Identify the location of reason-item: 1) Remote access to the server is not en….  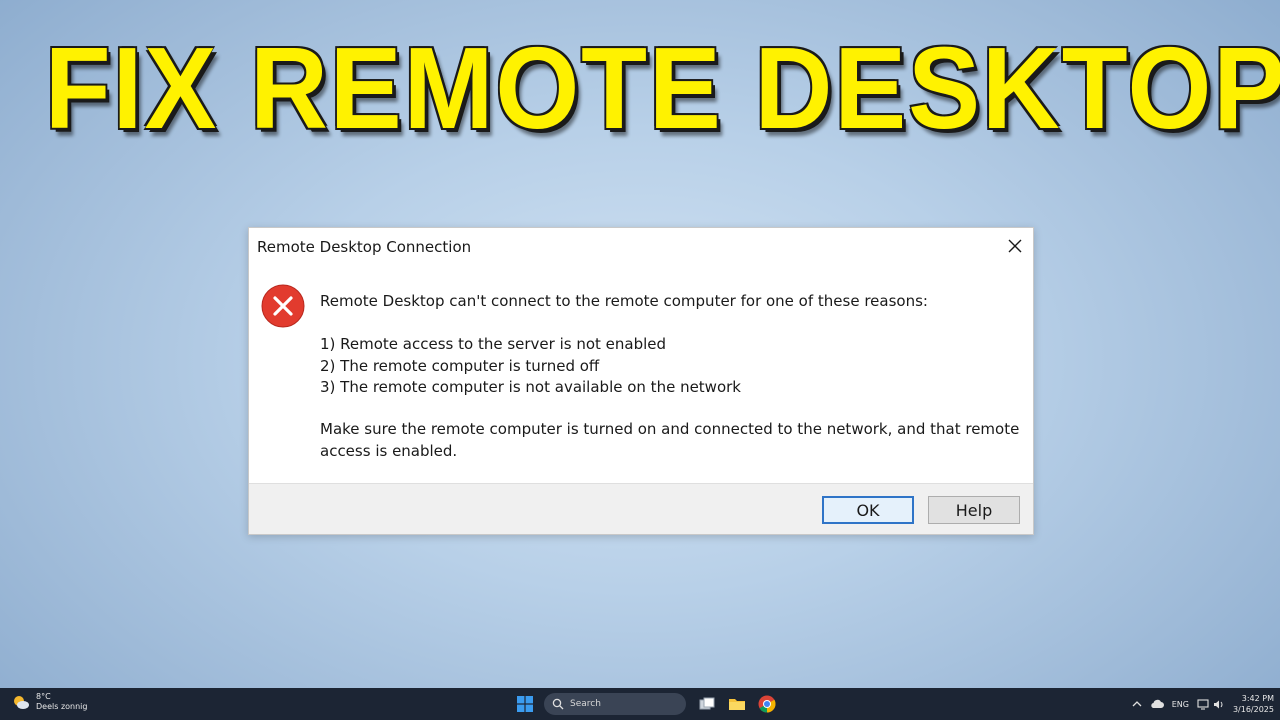
(493, 344).